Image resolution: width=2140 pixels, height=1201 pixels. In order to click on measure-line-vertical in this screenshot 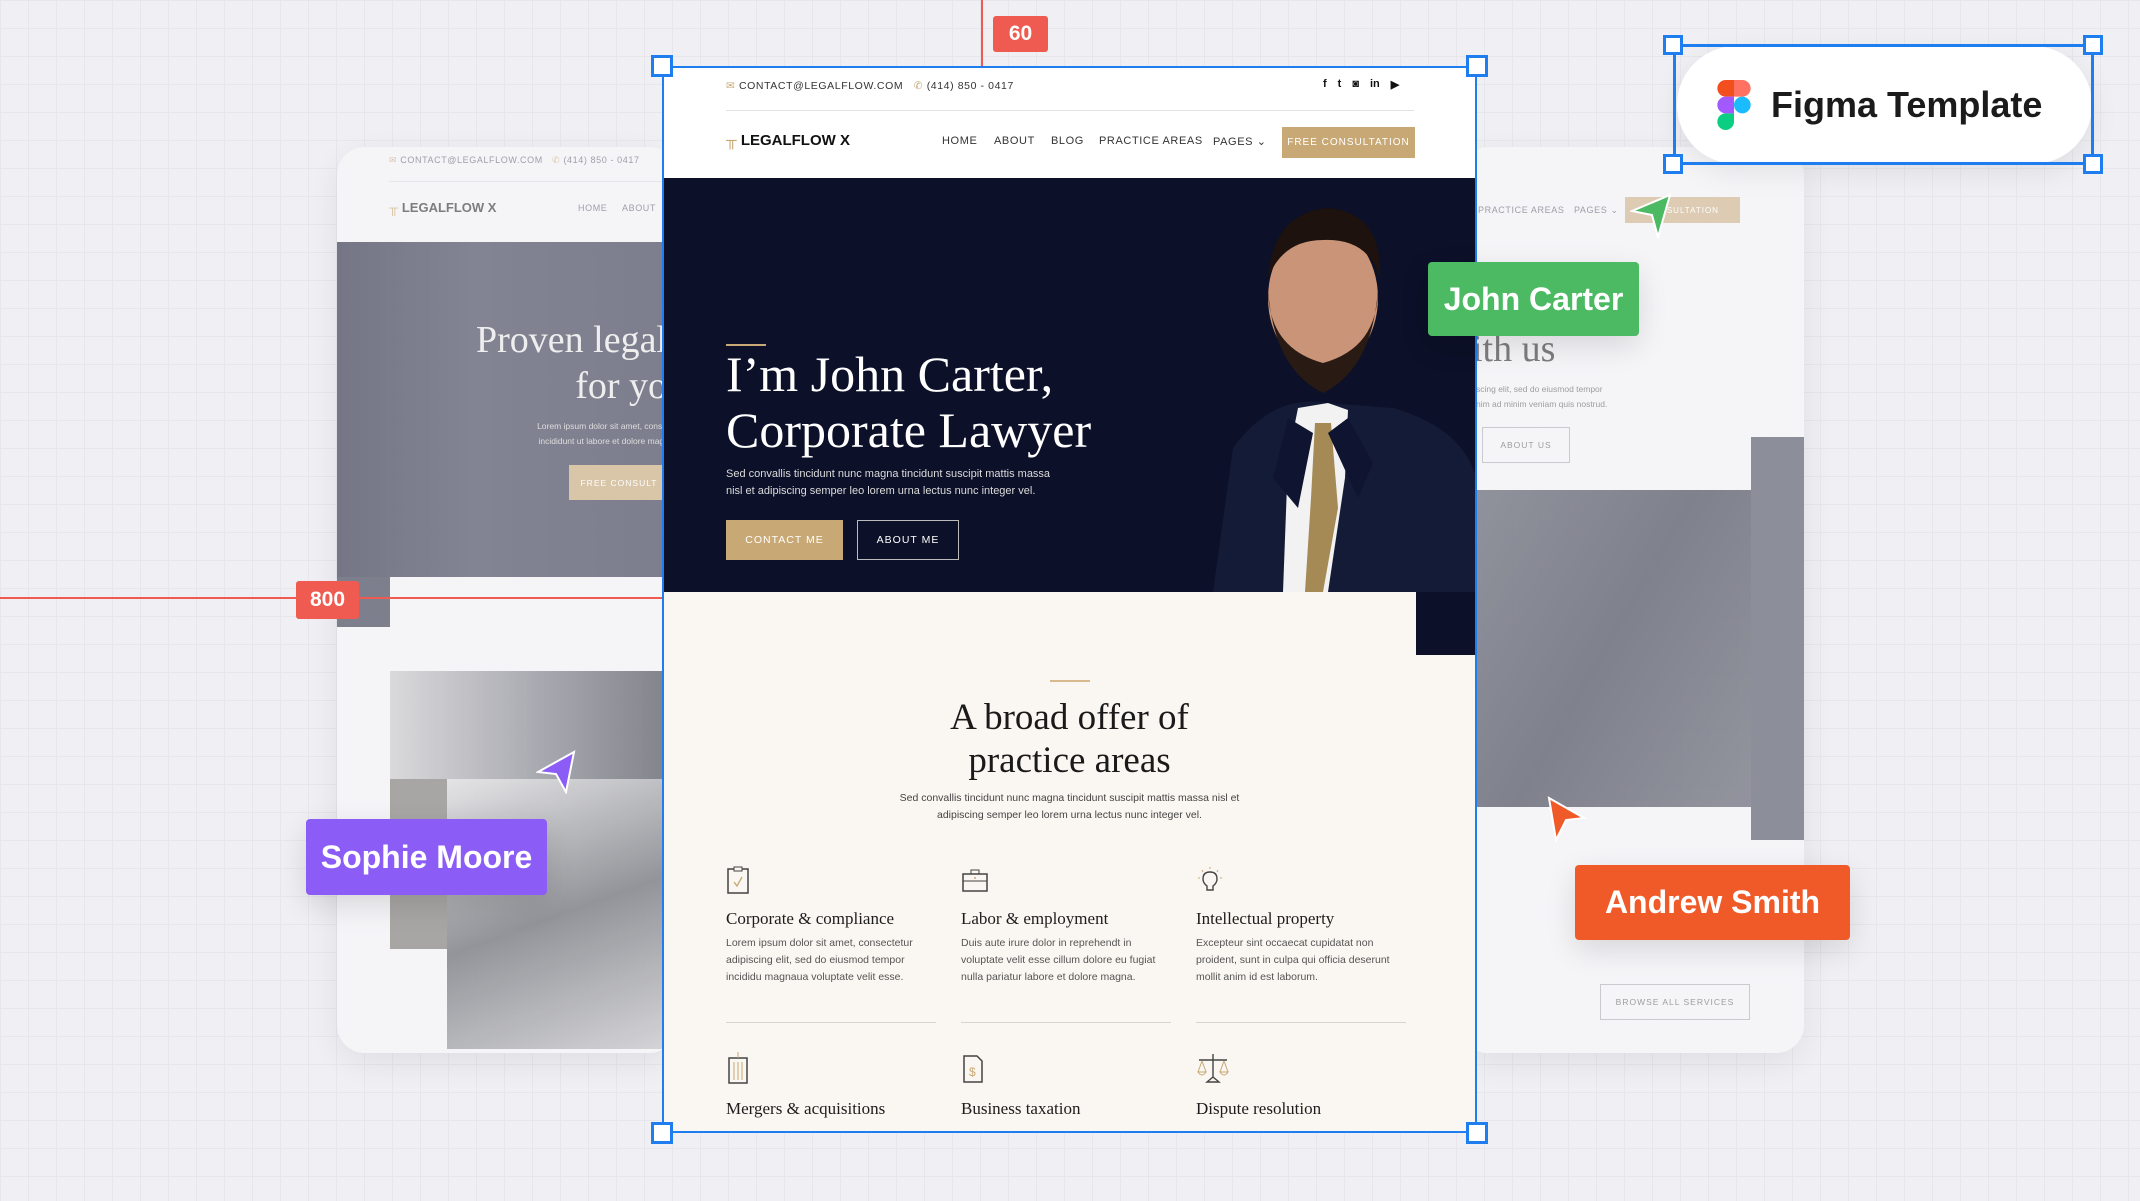, I will do `click(982, 33)`.